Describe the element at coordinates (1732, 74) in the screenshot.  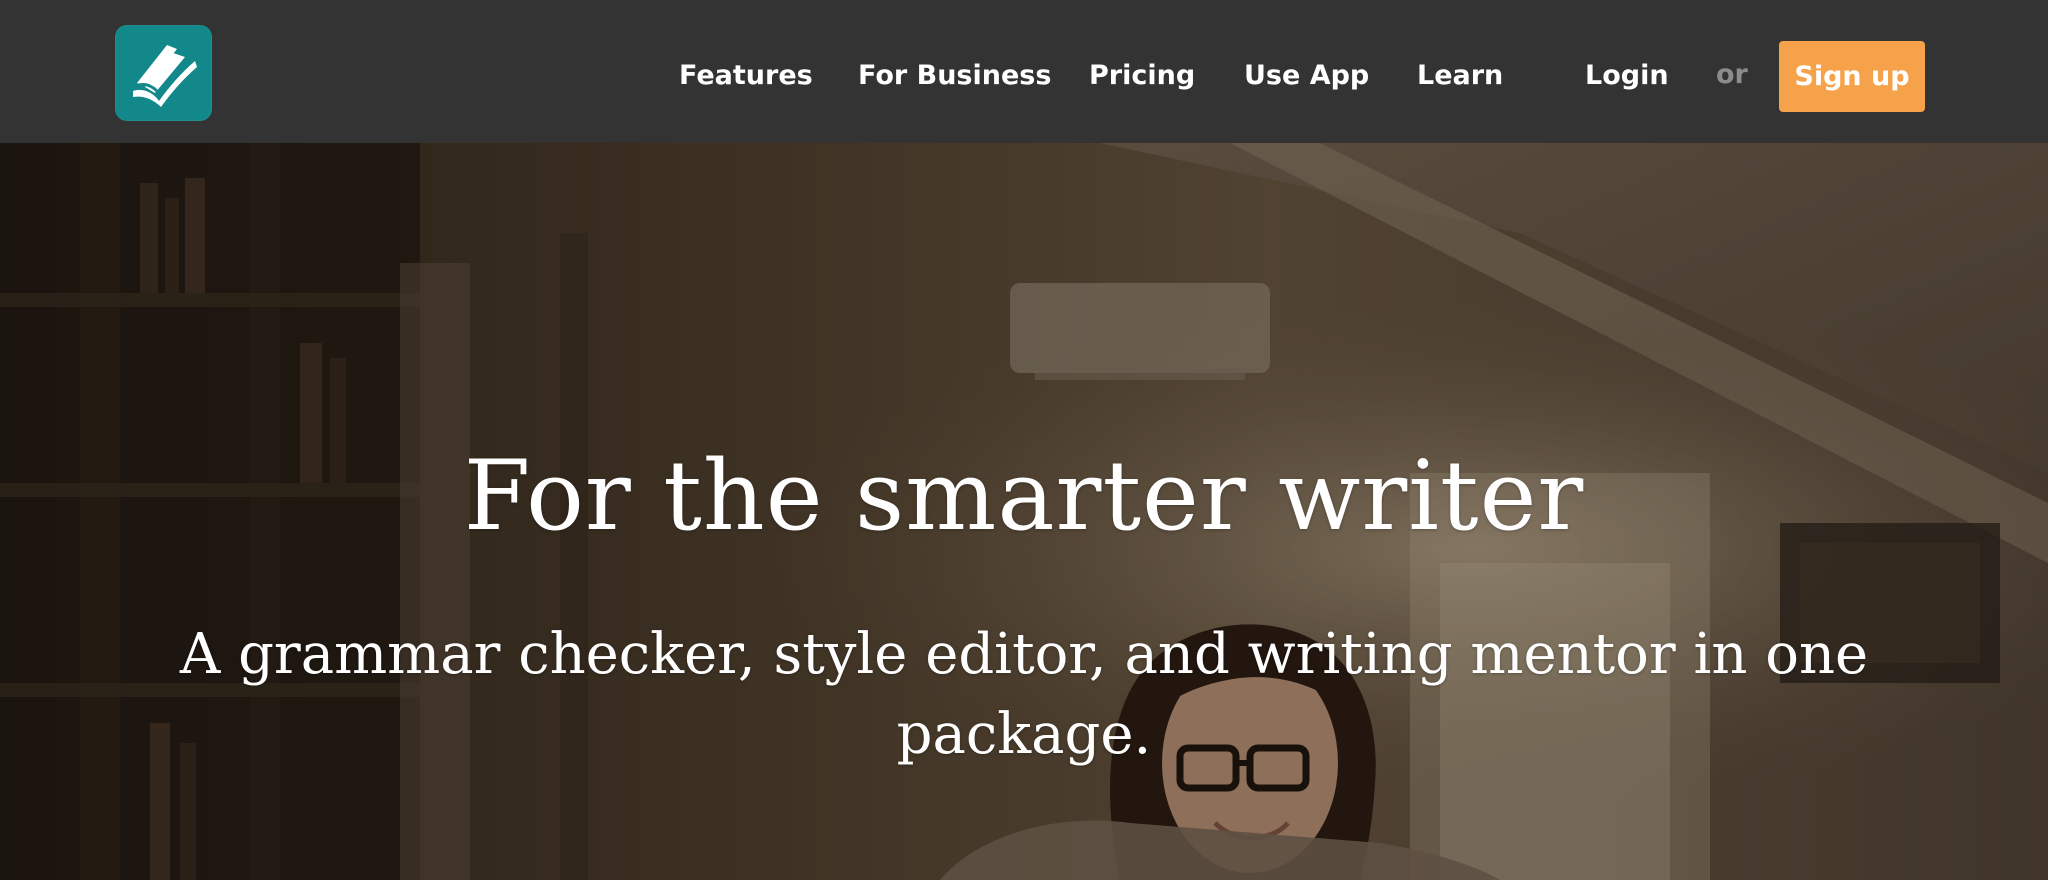
I see `or-separator: or` at that location.